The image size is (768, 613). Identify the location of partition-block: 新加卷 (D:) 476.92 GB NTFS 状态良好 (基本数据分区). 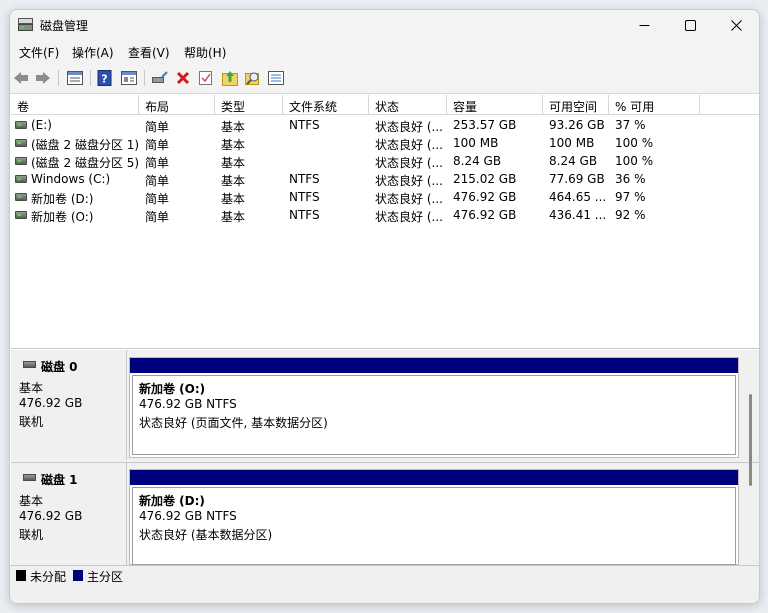
(434, 517).